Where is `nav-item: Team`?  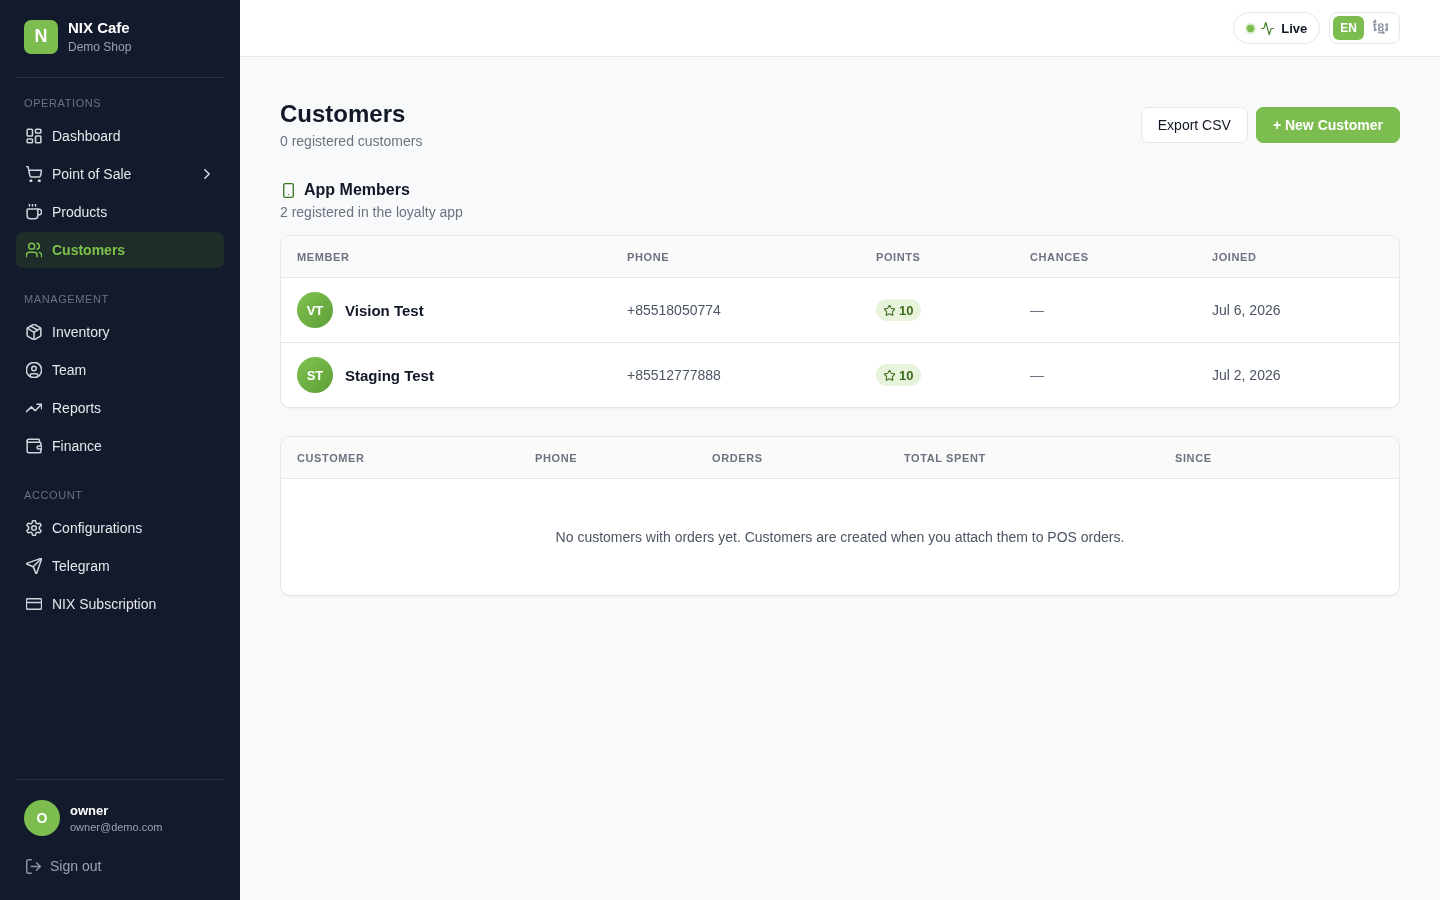 nav-item: Team is located at coordinates (120, 370).